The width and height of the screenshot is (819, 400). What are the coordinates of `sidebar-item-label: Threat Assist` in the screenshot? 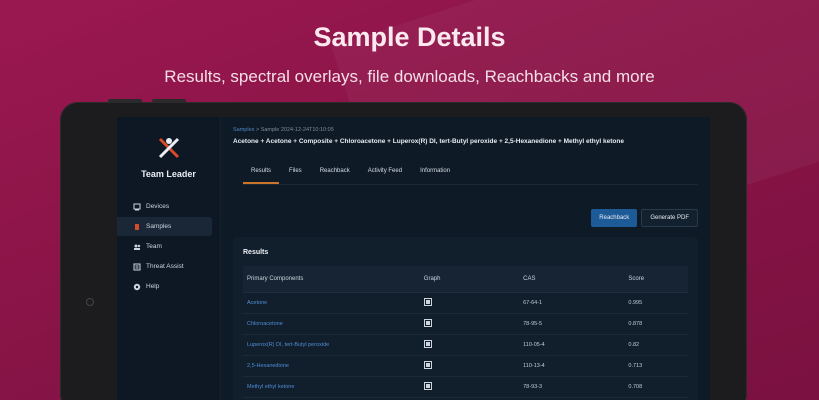 It's located at (165, 266).